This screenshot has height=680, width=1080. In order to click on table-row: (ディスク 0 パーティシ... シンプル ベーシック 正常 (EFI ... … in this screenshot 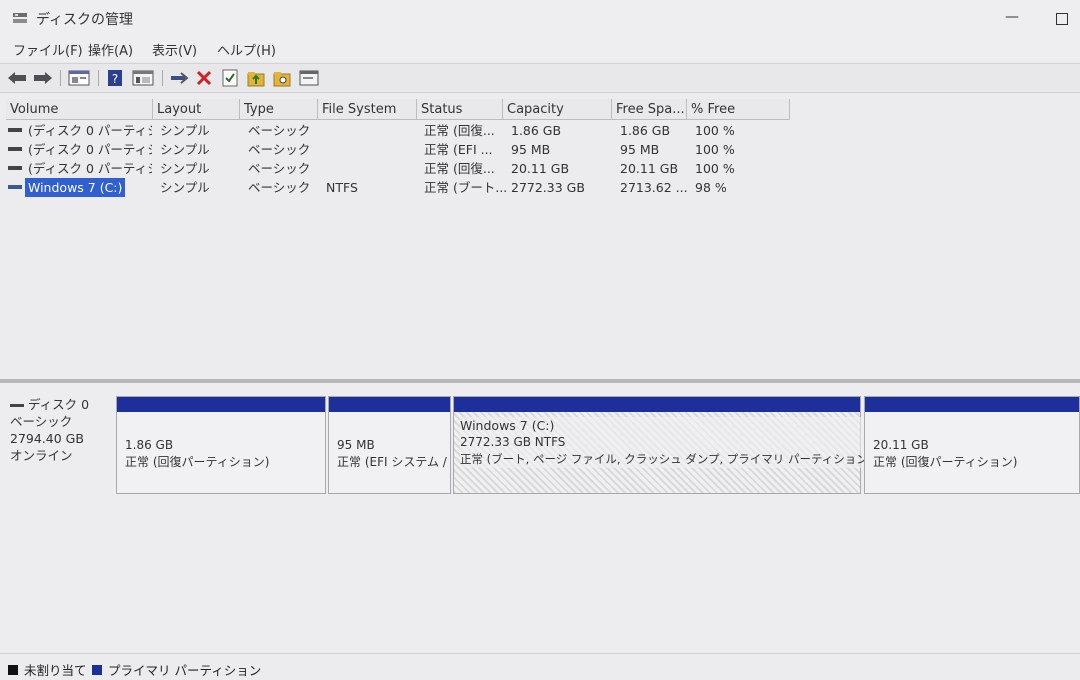, I will do `click(400, 149)`.